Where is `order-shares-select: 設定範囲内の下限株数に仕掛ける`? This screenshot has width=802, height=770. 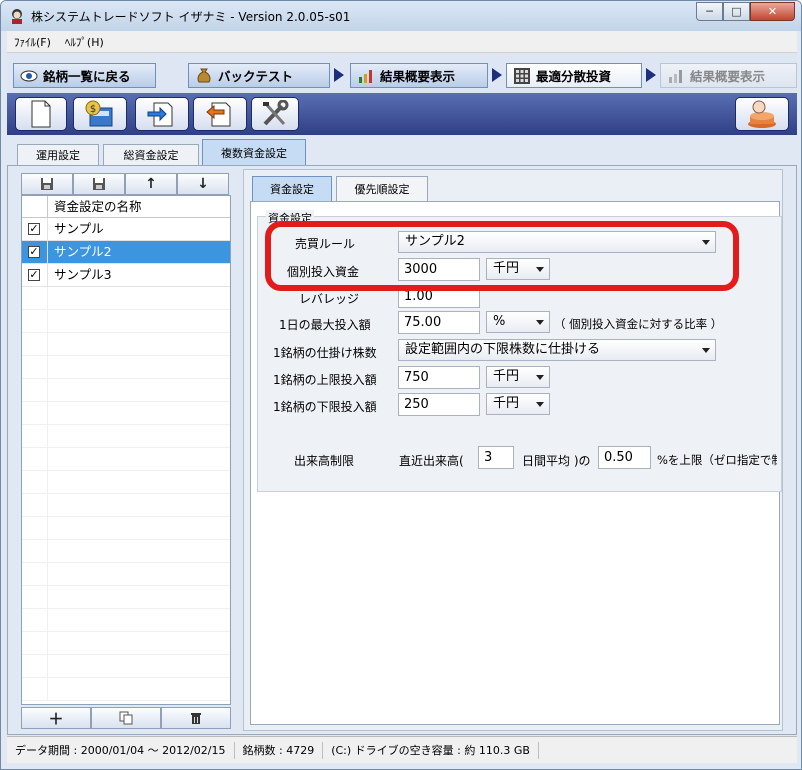
order-shares-select: 設定範囲内の下限株数に仕掛ける is located at coordinates (557, 350).